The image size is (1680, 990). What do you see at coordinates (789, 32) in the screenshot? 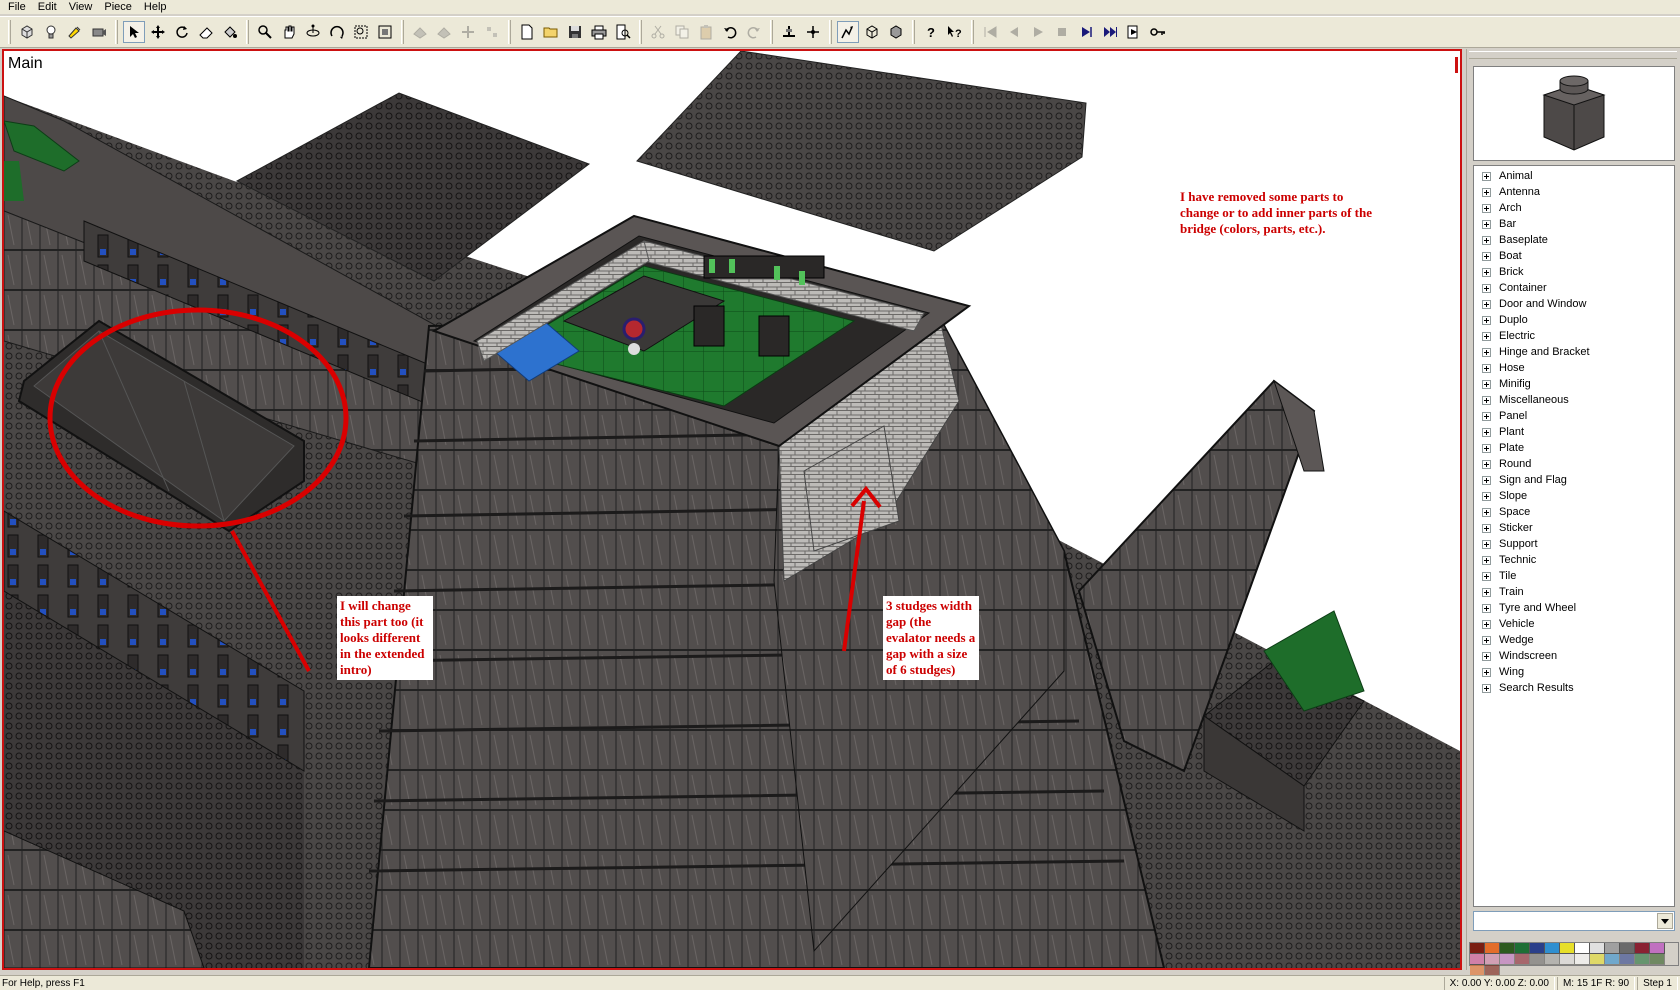
I see `snap-move-icon` at bounding box center [789, 32].